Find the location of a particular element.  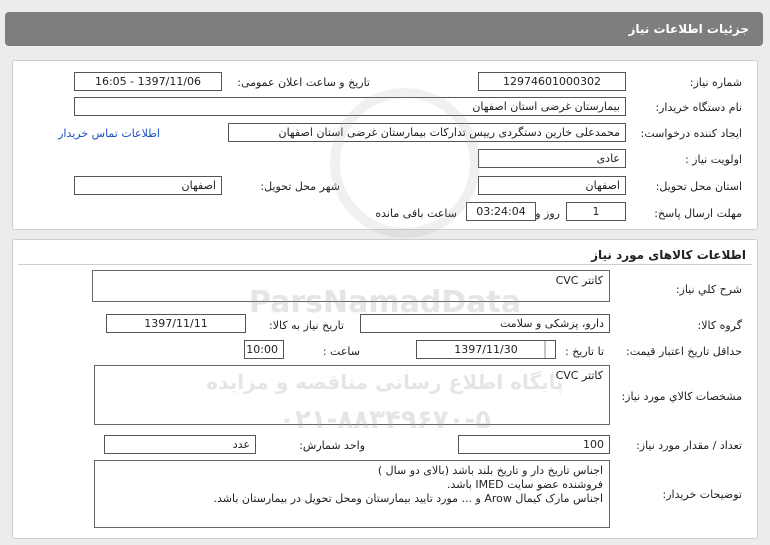

priority-label: اولویت نیاز : is located at coordinates (713, 159).